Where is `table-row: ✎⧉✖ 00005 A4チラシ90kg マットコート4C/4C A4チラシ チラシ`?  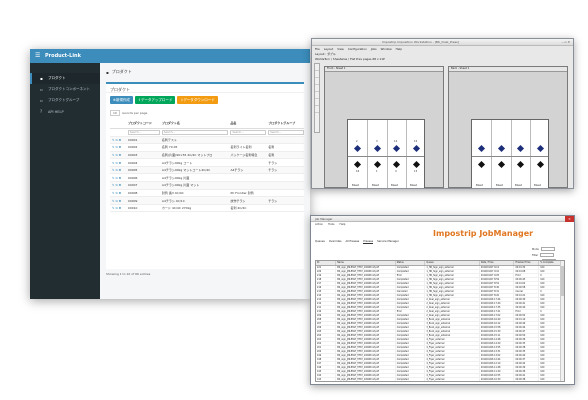 table-row: ✎⧉✖ 00005 A4チラシ90kg マットコート4C/4C A4チラシ チラシ is located at coordinates (207, 170).